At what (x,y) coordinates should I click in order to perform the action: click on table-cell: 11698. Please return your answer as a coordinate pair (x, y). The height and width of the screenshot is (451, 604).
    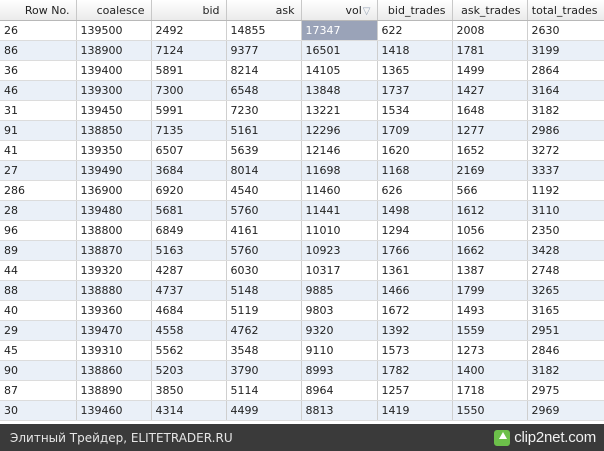
    Looking at the image, I should click on (339, 170).